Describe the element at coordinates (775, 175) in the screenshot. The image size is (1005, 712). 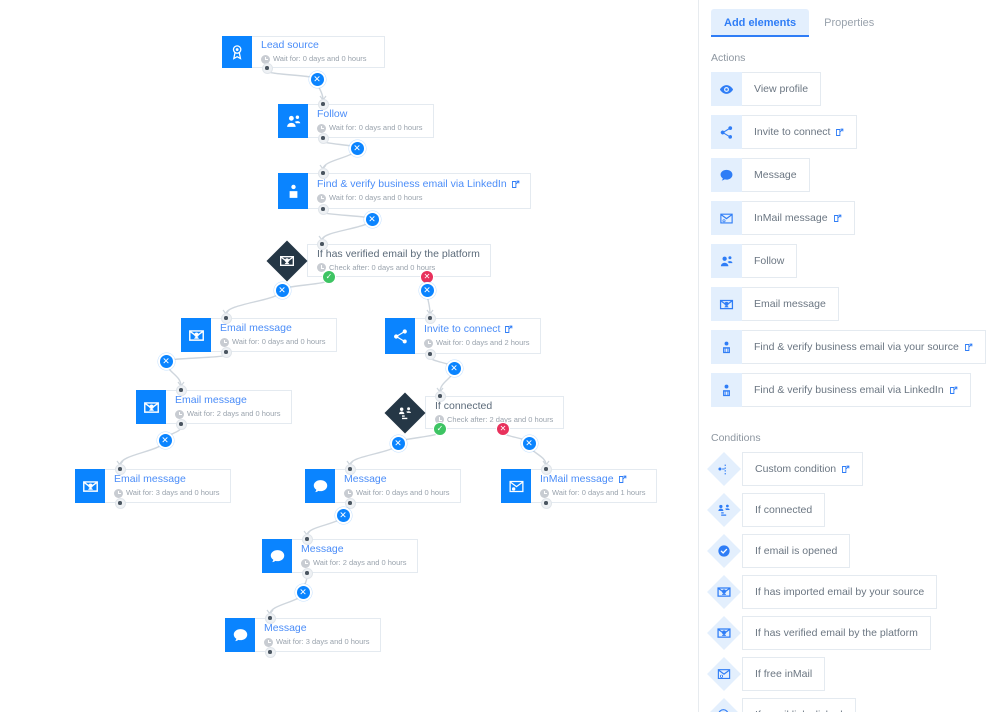
I see `palette-item-text: Message` at that location.